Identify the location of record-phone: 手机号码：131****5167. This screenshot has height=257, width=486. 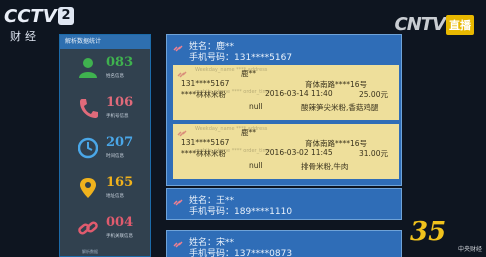
(241, 58).